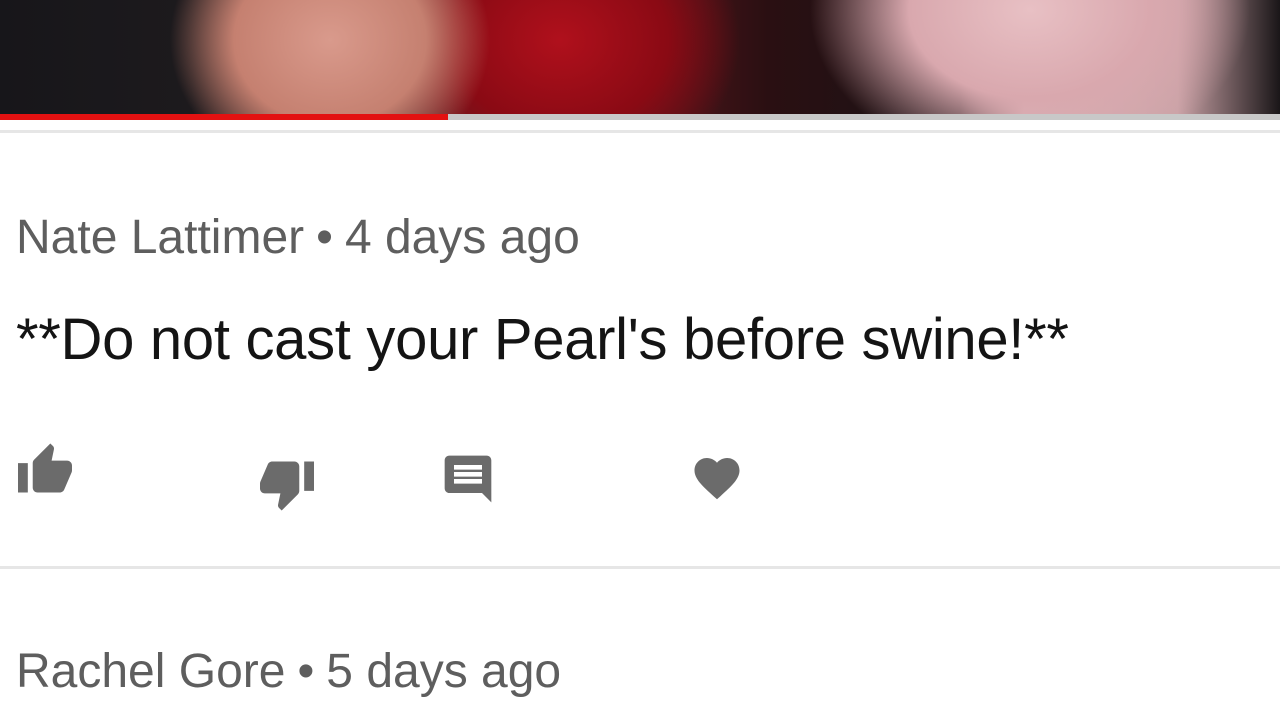  I want to click on heart-button, so click(717, 476).